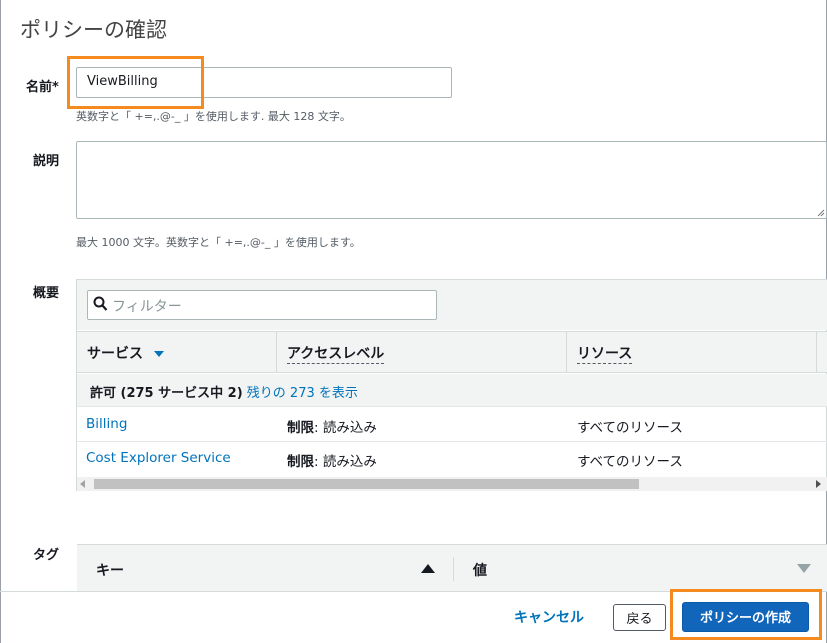  Describe the element at coordinates (42, 87) in the screenshot. I see `name-label: 名前*` at that location.